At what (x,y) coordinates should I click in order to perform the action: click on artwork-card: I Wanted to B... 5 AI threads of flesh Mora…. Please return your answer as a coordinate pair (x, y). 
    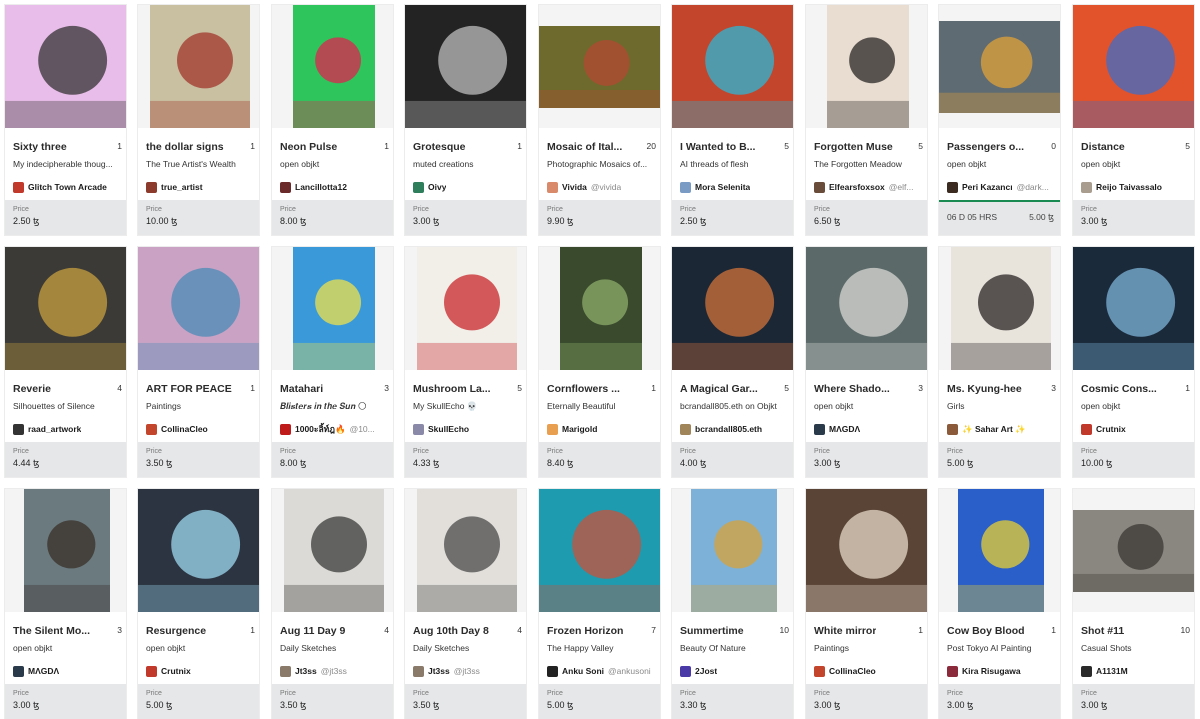
    Looking at the image, I should click on (732, 120).